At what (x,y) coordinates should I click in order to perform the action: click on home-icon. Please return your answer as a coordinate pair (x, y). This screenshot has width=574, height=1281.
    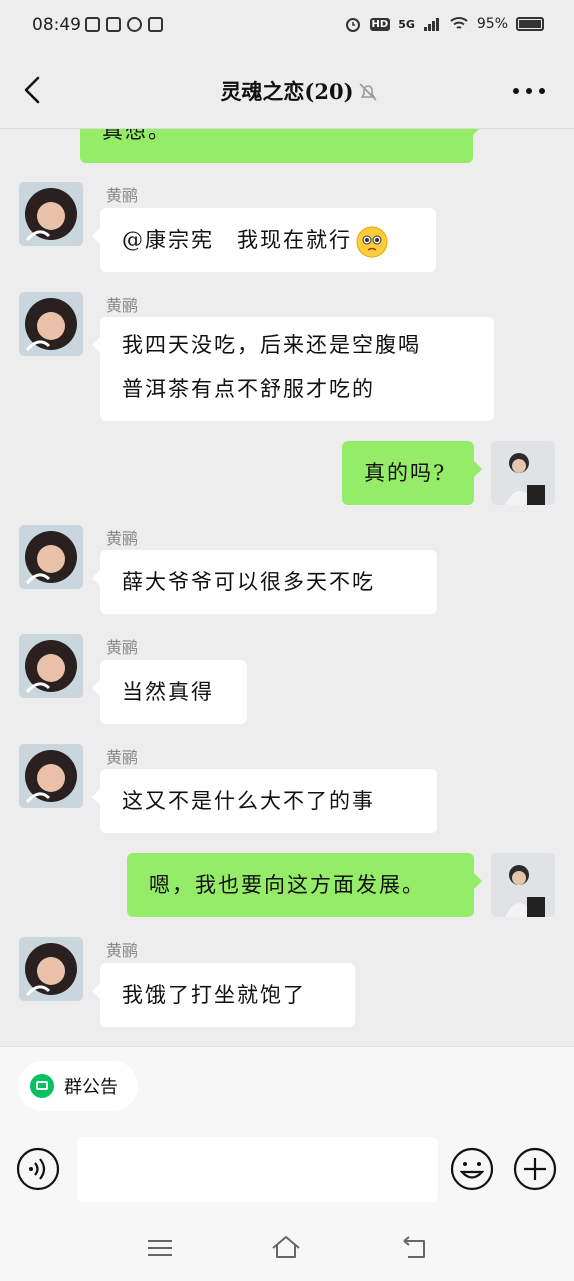
    Looking at the image, I should click on (286, 1248).